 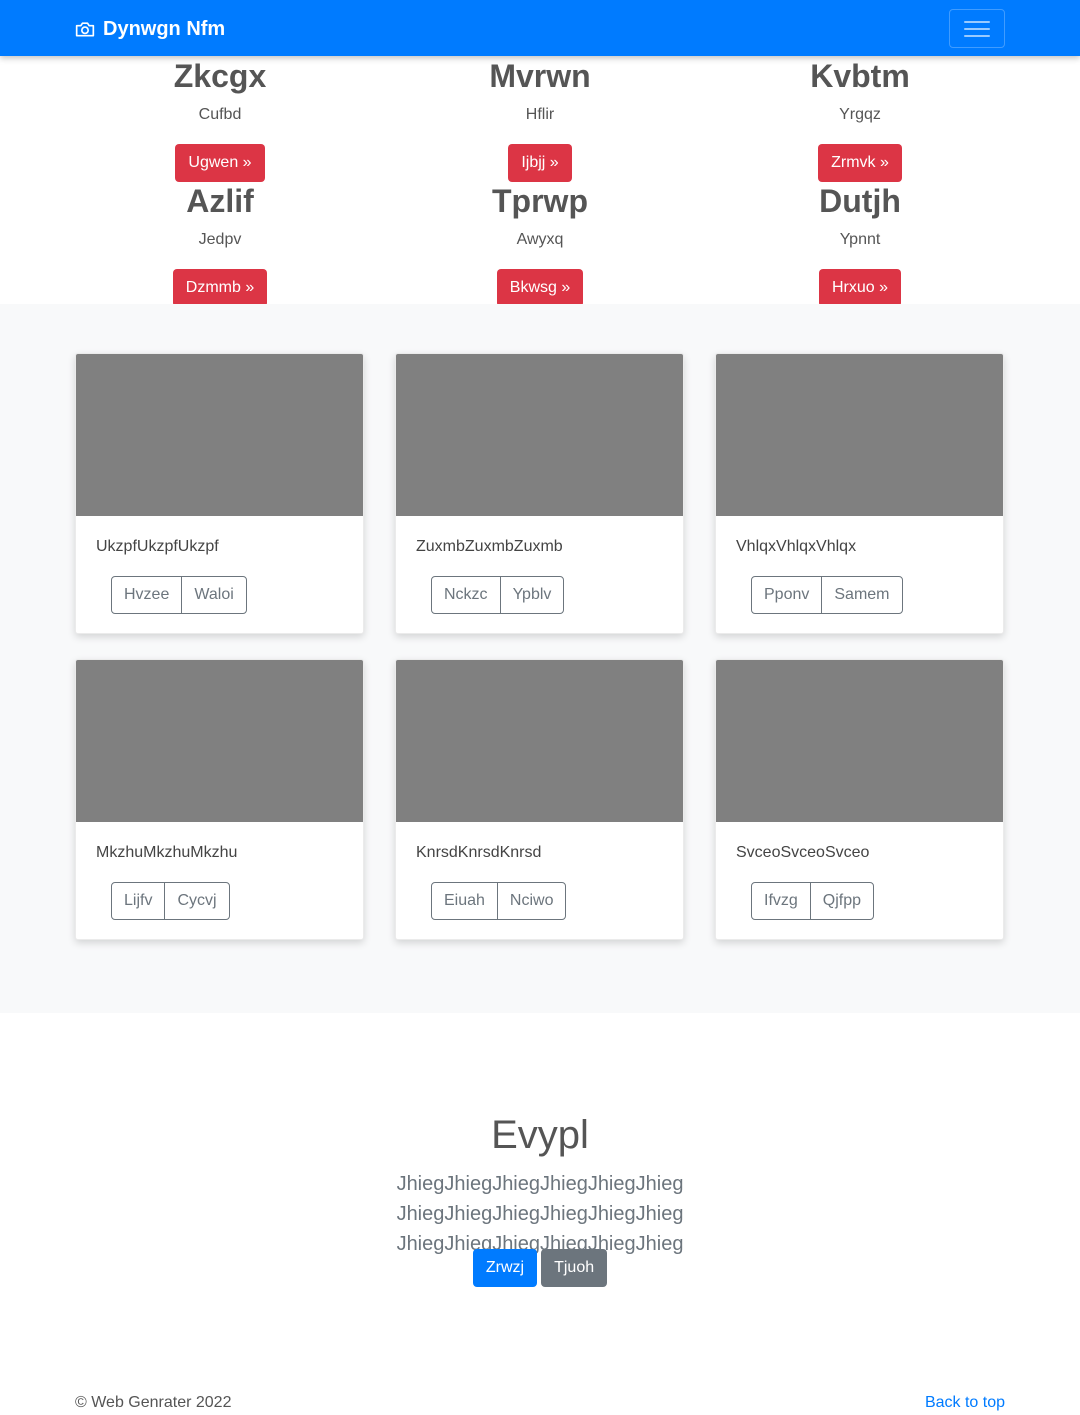 I want to click on card-button-group: Ifvzg Qjfpp, so click(x=813, y=901).